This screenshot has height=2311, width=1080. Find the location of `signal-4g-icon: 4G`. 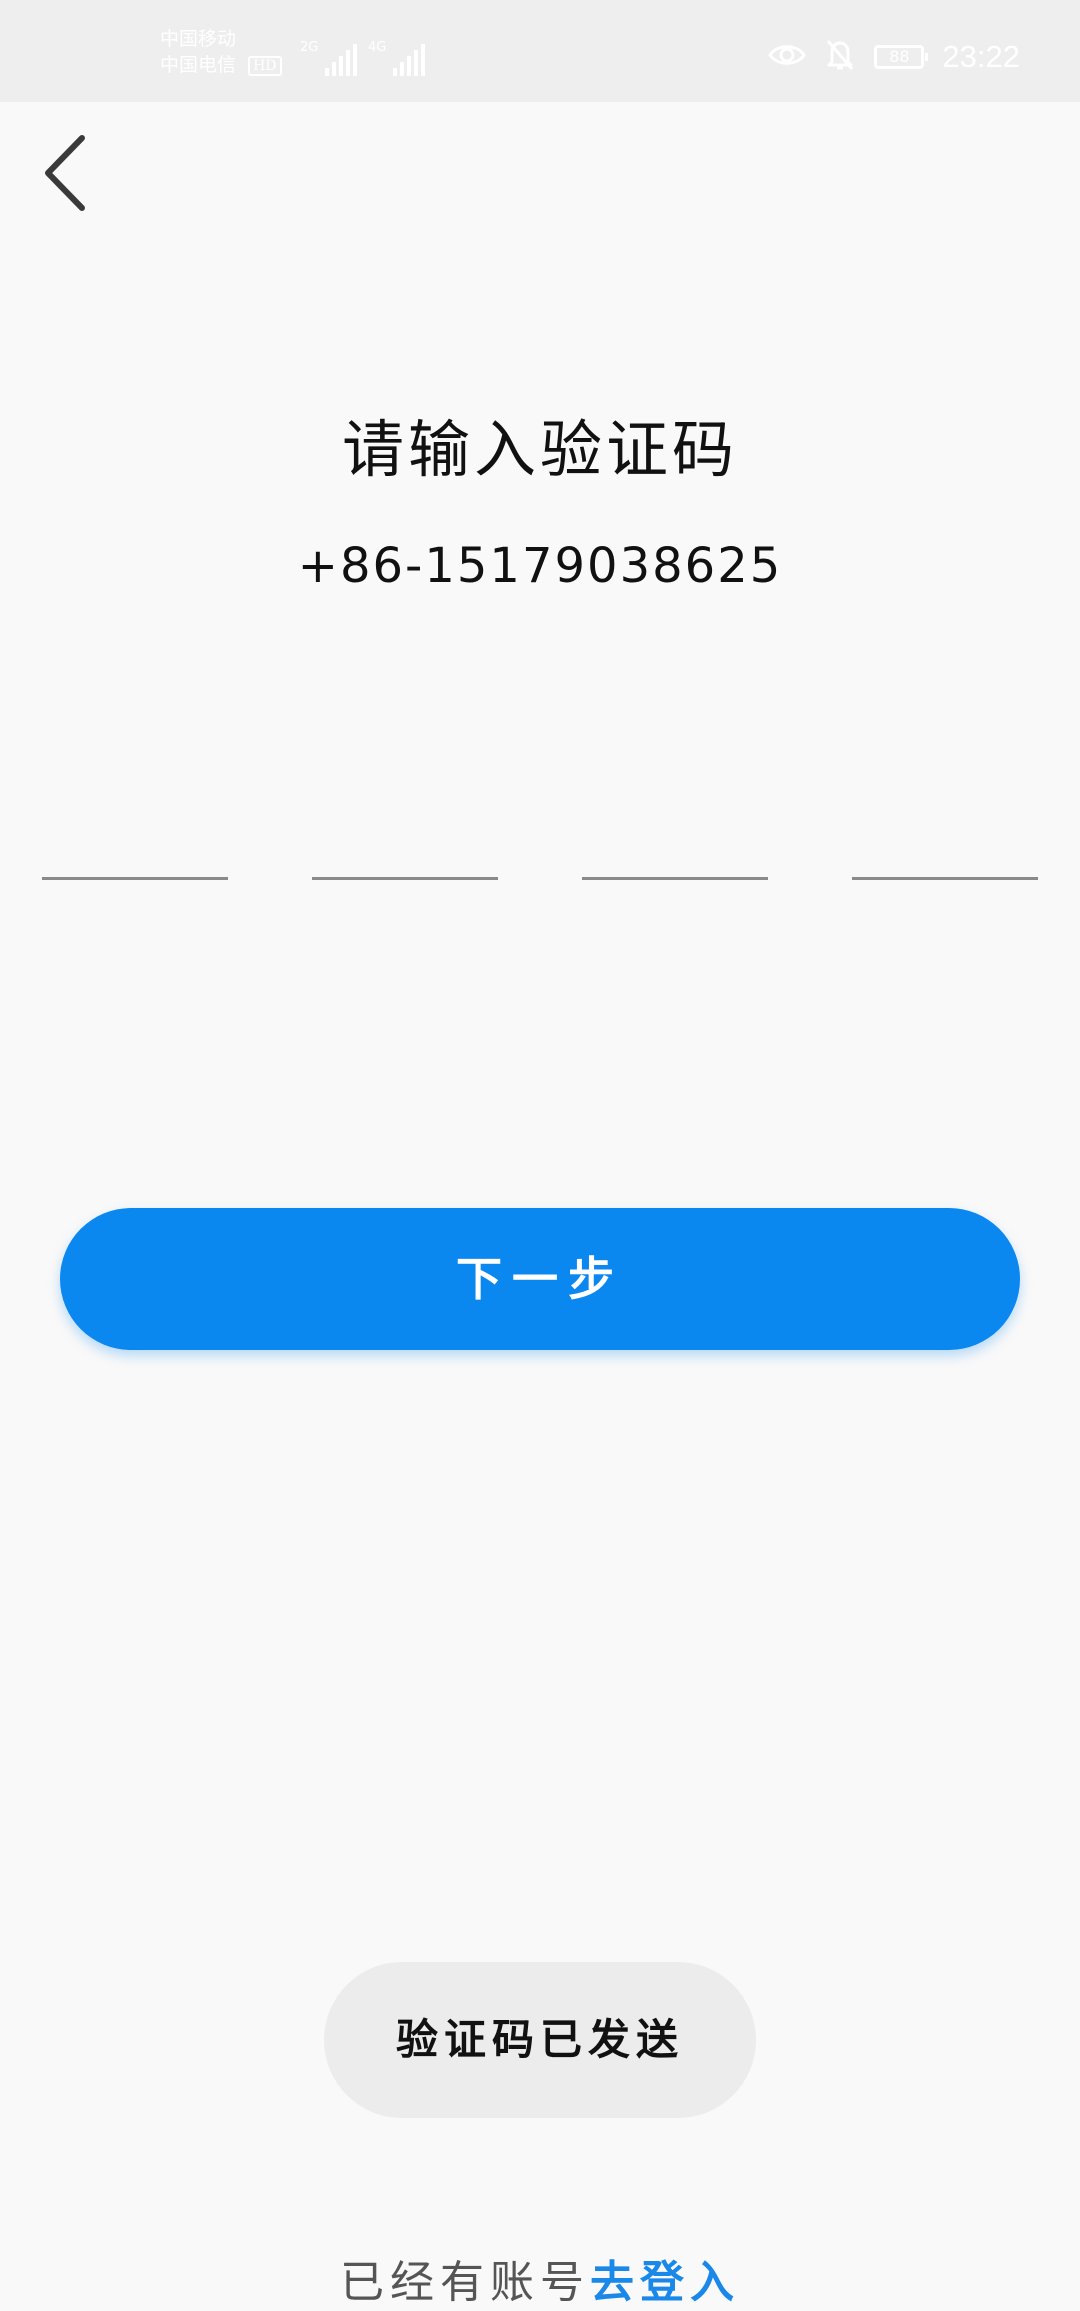

signal-4g-icon: 4G is located at coordinates (397, 58).